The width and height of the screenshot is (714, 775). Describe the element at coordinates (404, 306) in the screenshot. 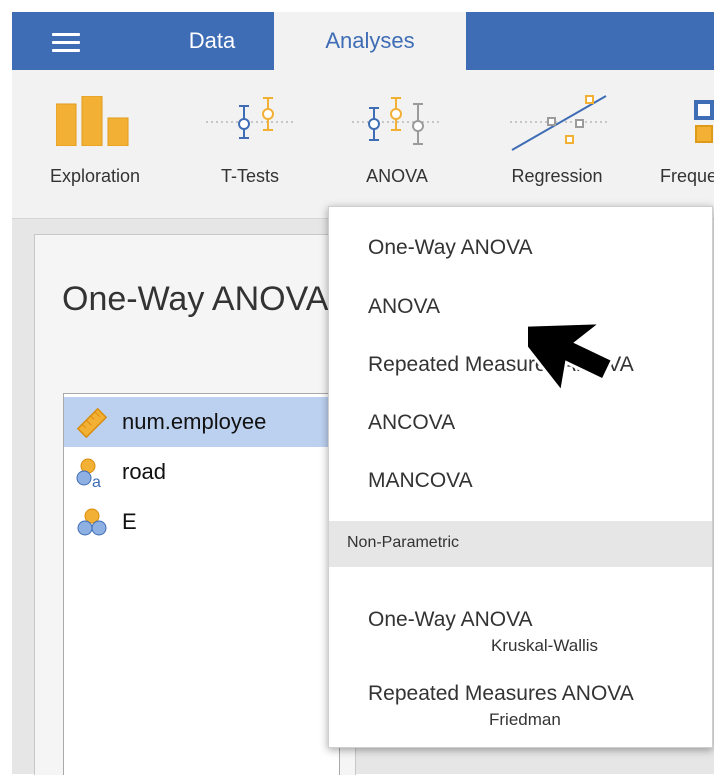

I see `menu-item-label: ANOVA` at that location.